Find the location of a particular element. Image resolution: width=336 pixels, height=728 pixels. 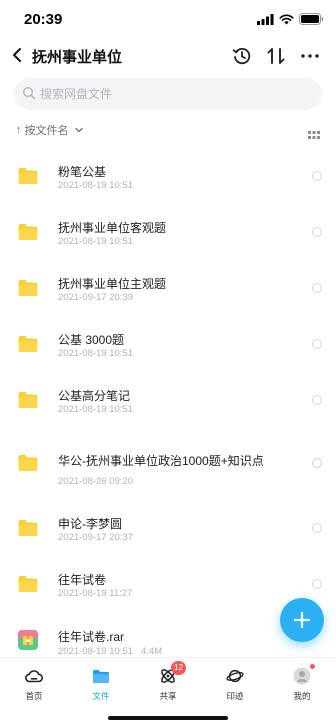

tab-files: 文件 is located at coordinates (101, 683).